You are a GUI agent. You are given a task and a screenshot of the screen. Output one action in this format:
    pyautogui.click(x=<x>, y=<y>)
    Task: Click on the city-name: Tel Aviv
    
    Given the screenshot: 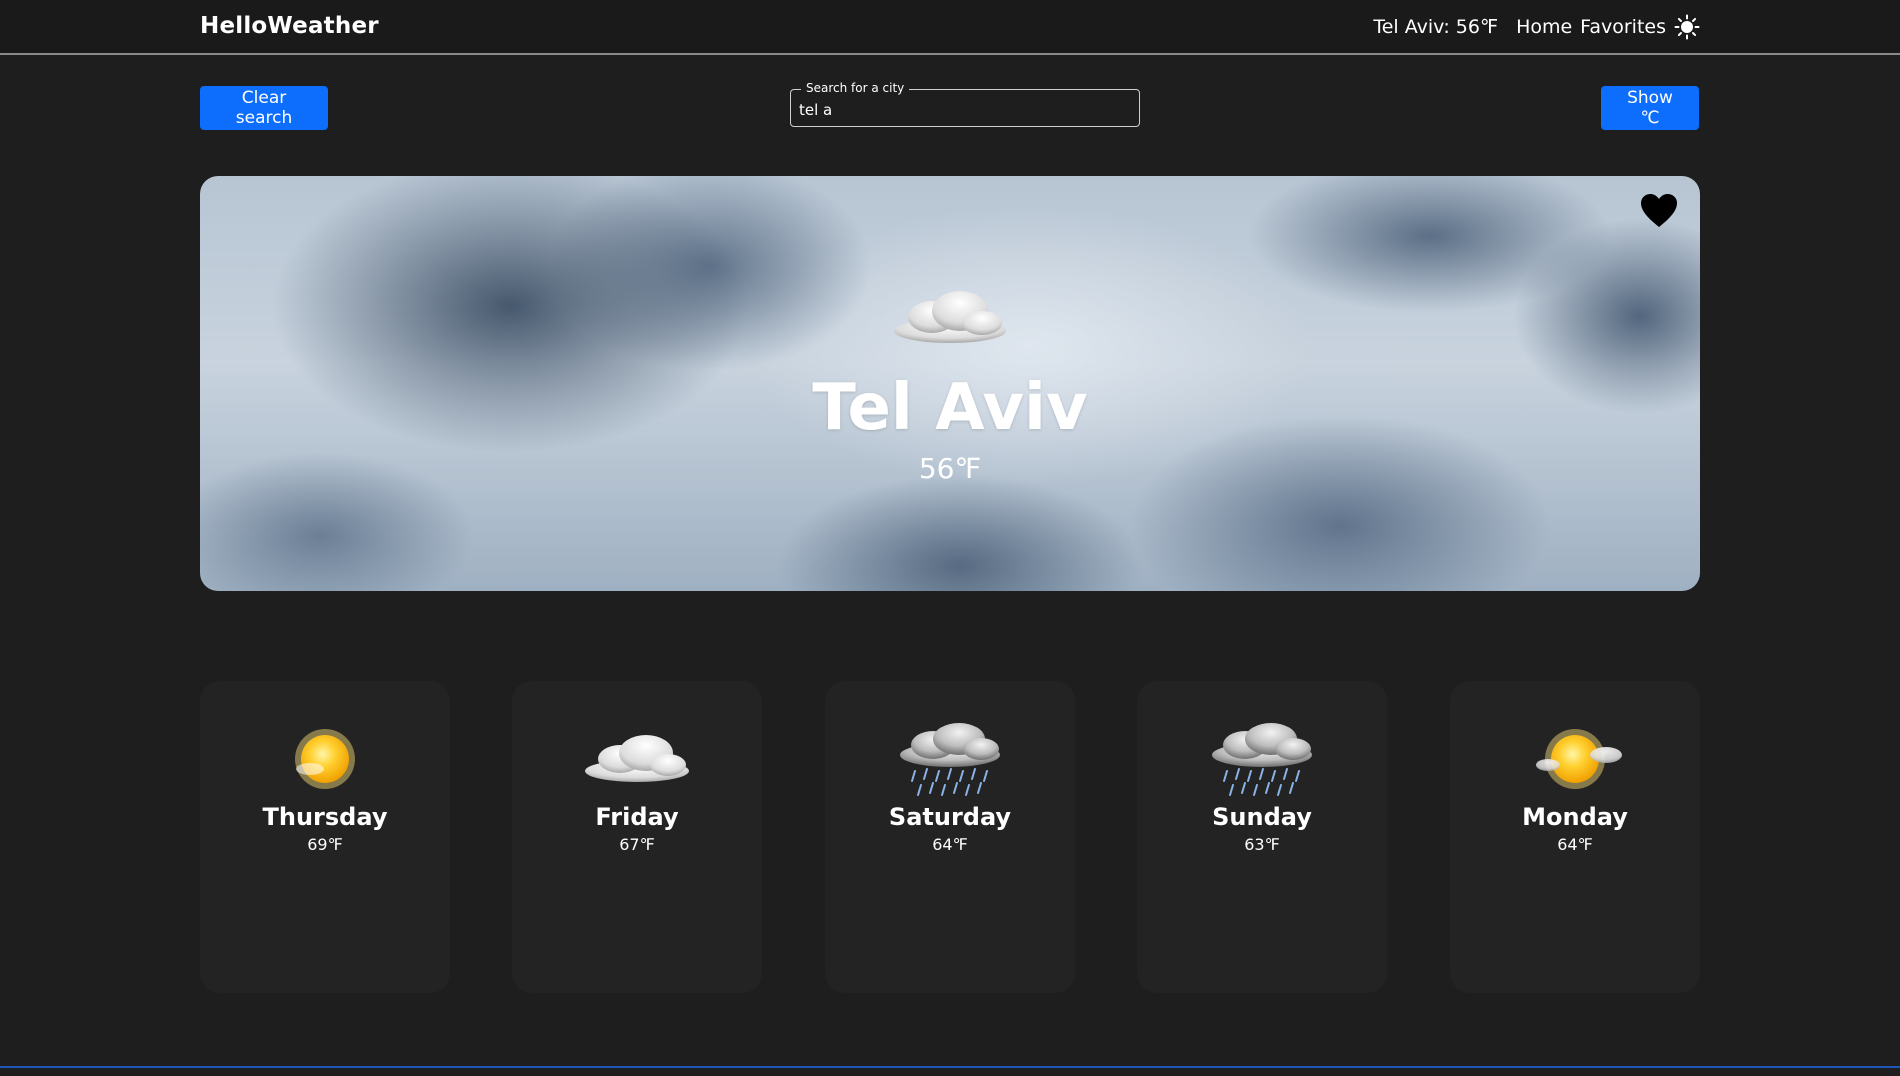 What is the action you would take?
    pyautogui.click(x=950, y=408)
    